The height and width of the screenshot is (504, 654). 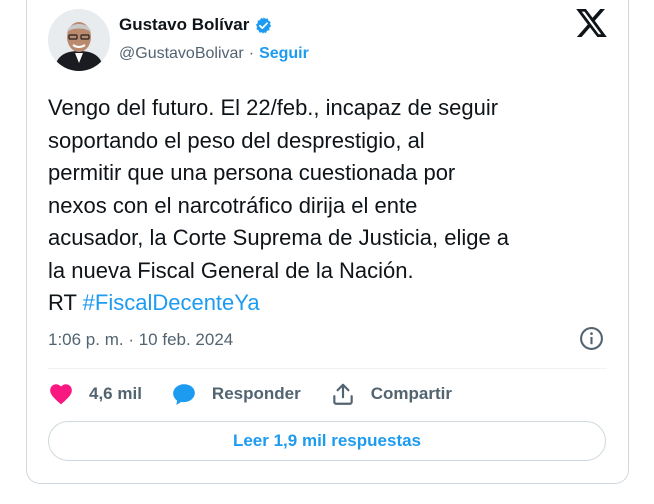 I want to click on verified-badge-icon, so click(x=264, y=25).